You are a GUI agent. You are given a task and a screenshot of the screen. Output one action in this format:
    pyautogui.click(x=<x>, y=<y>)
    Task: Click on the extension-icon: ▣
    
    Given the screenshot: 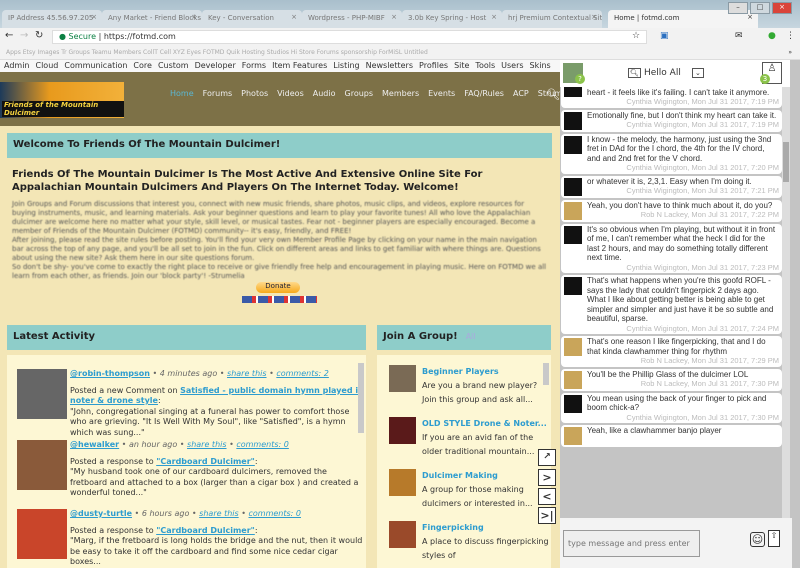 What is the action you would take?
    pyautogui.click(x=664, y=36)
    